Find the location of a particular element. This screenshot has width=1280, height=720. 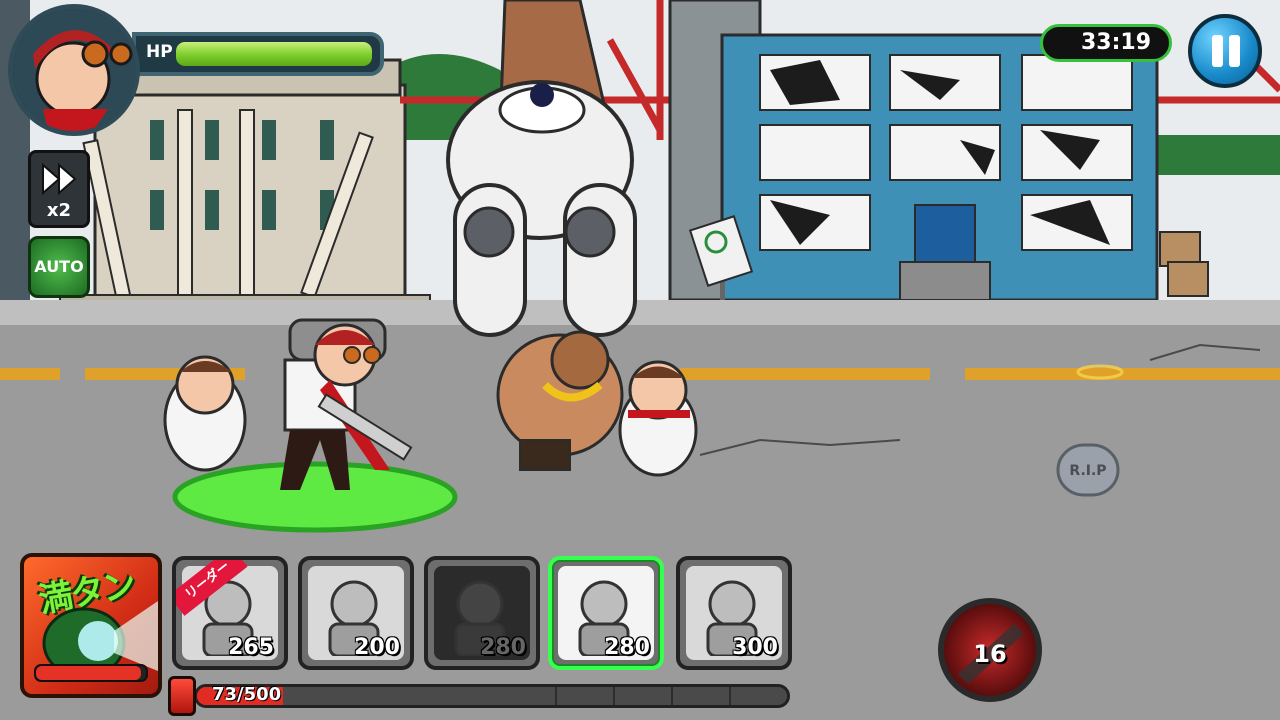

battle-timer: 33:19 is located at coordinates (1106, 43).